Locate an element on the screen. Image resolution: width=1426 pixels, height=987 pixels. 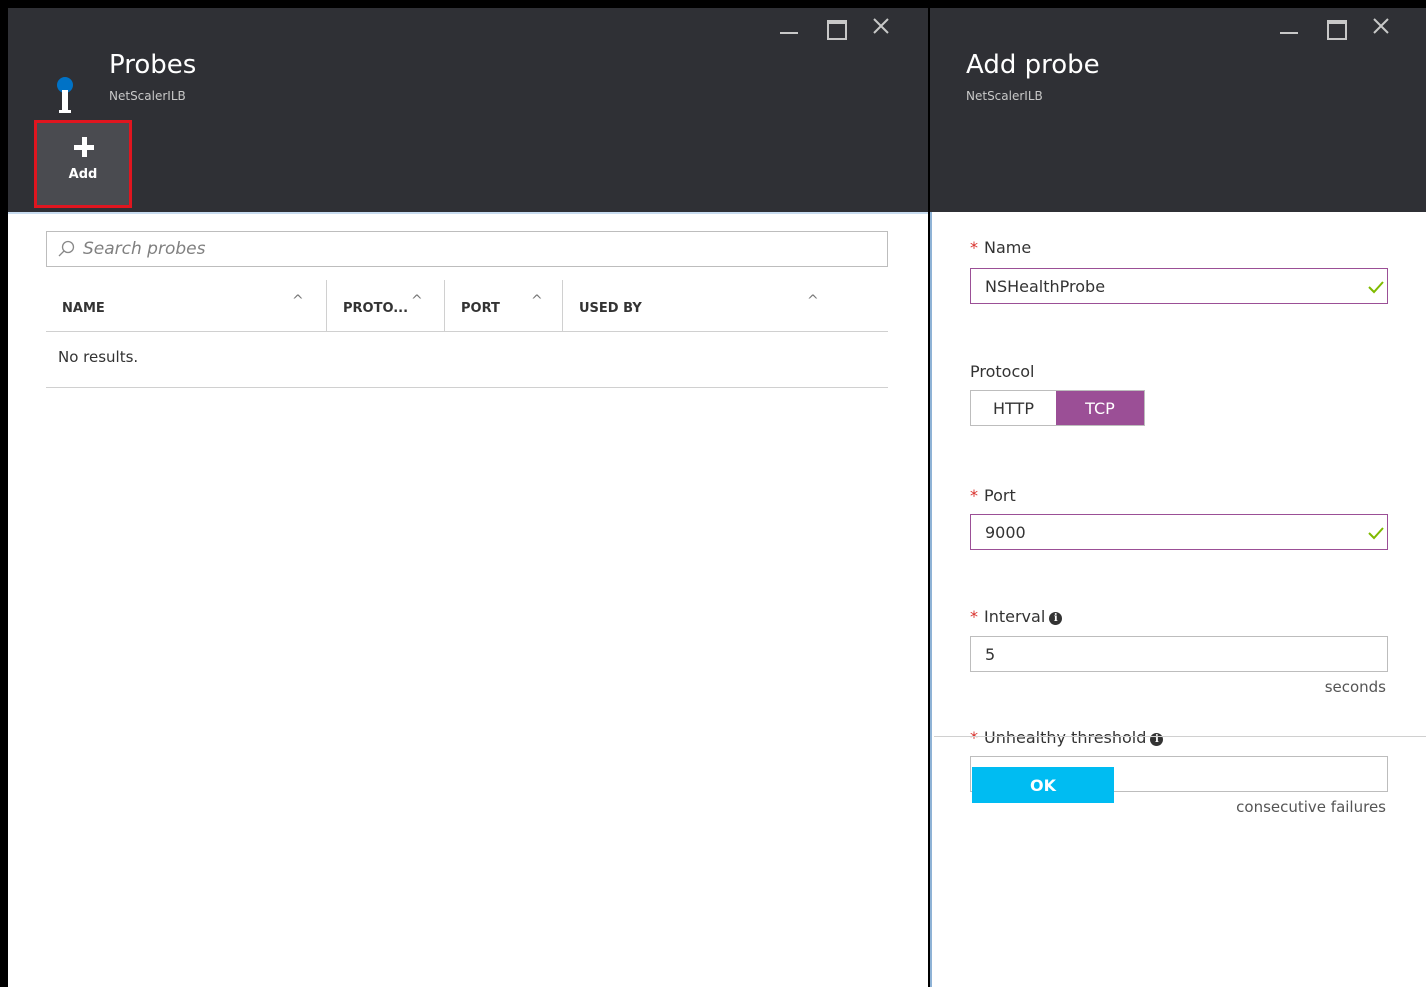
add-button: Add is located at coordinates (83, 164).